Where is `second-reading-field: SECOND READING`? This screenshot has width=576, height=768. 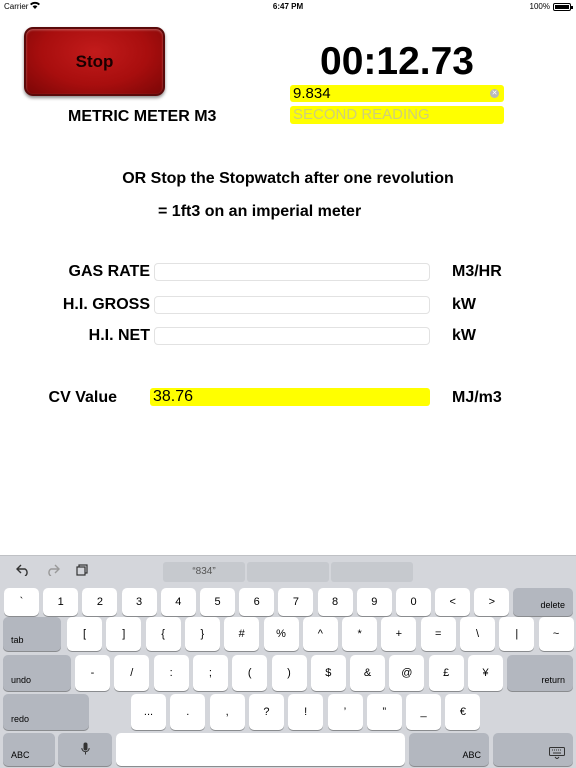
second-reading-field: SECOND READING is located at coordinates (397, 115).